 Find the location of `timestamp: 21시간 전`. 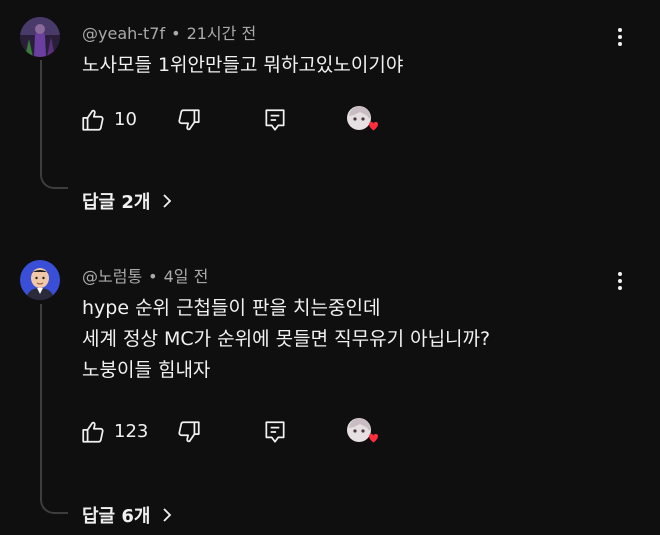

timestamp: 21시간 전 is located at coordinates (222, 33).